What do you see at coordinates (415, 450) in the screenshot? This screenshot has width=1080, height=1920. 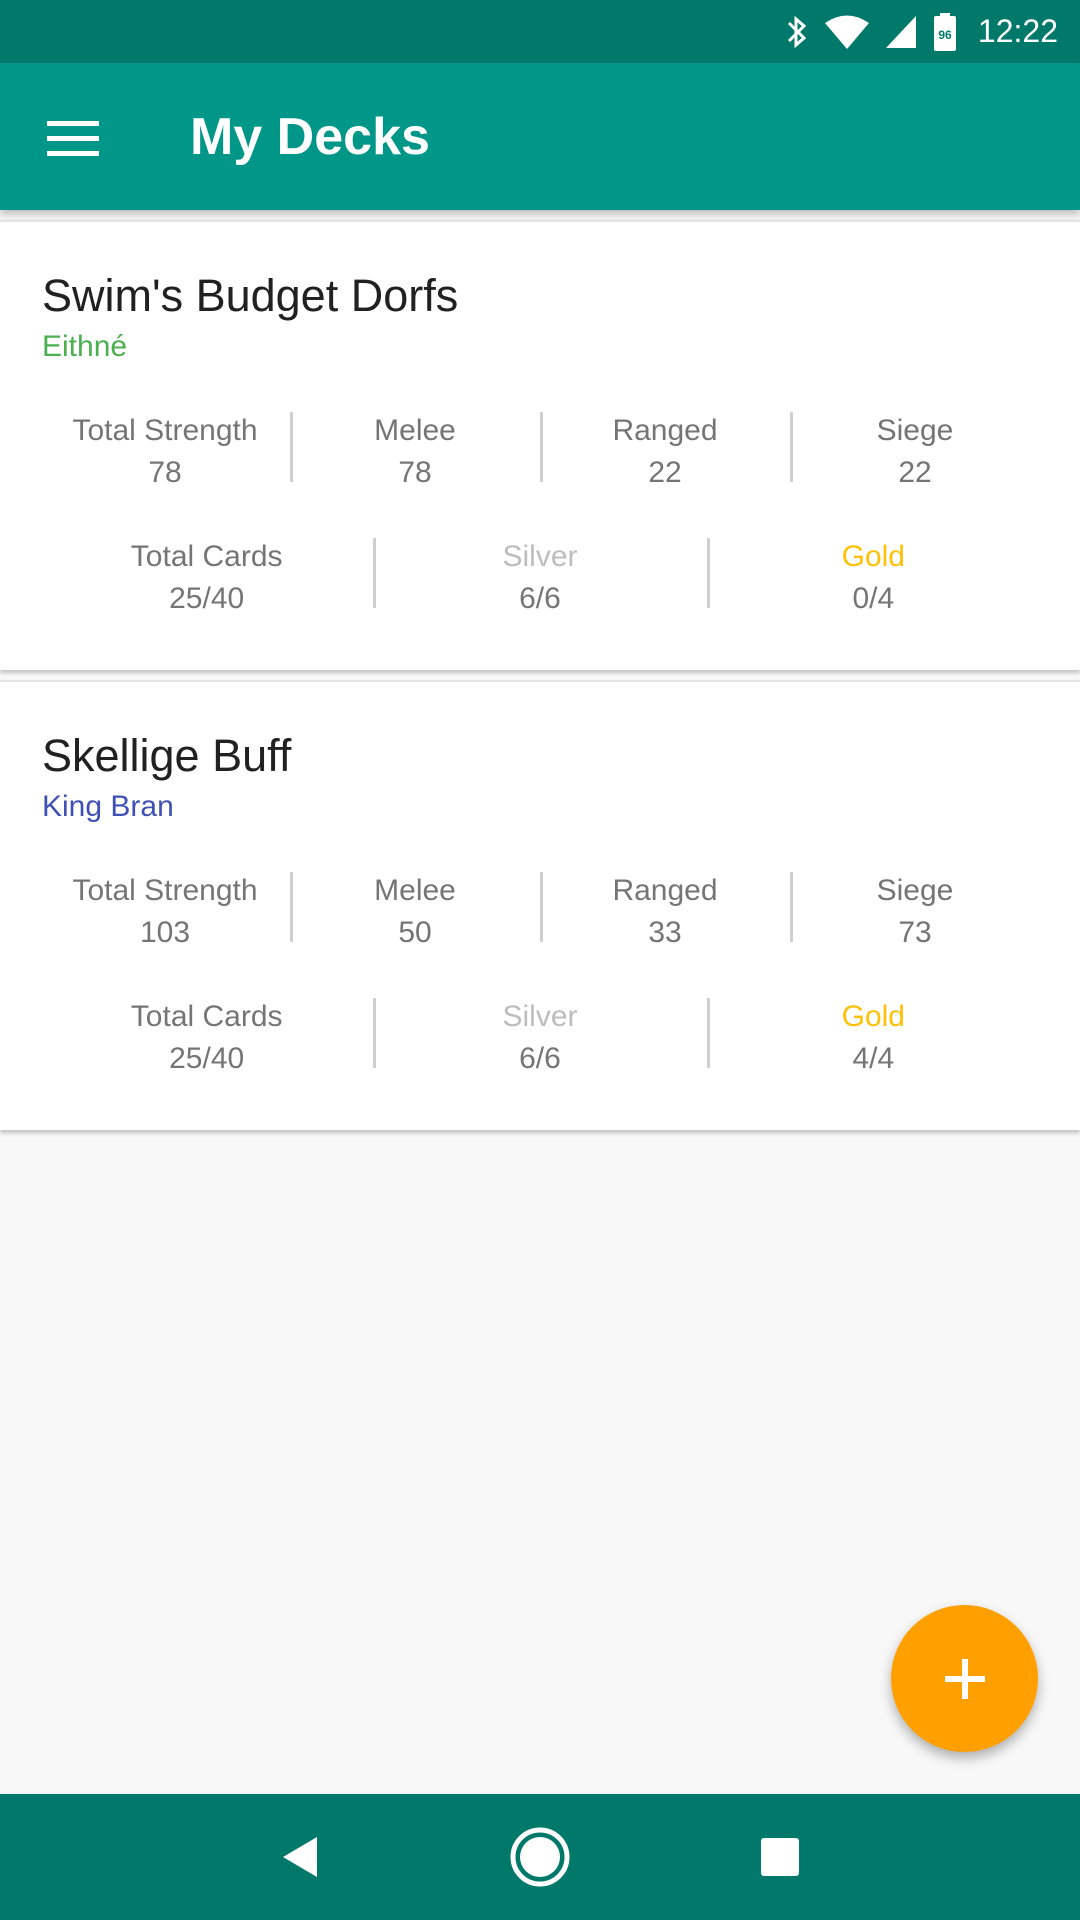 I see `stat-melee: Melee 78` at bounding box center [415, 450].